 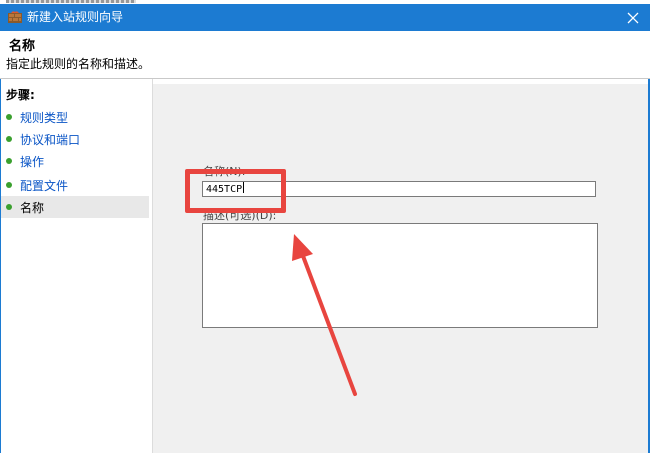 I want to click on wizard-header: 名称 指定此规则的名称和描述。, so click(x=325, y=55).